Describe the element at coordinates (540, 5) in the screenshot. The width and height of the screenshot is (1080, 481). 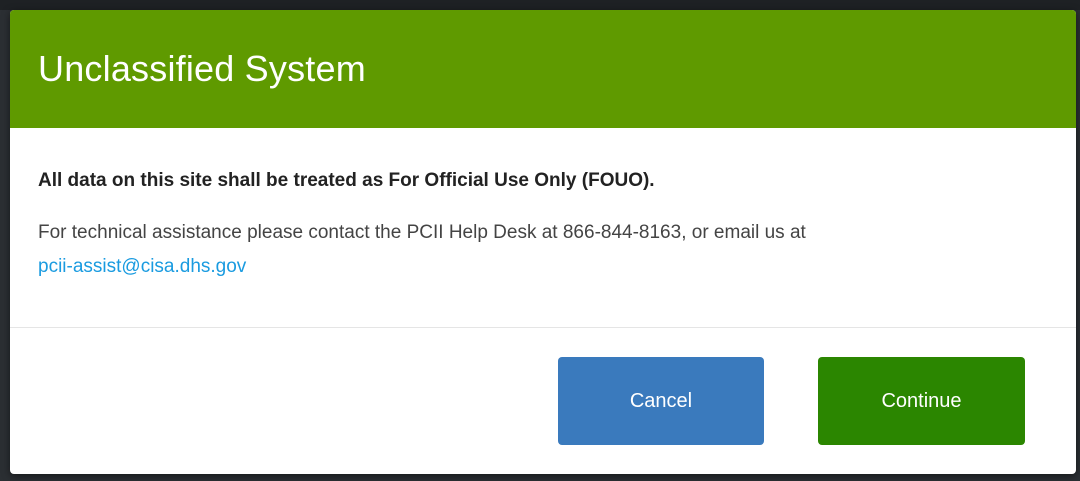
I see `page-backdrop` at that location.